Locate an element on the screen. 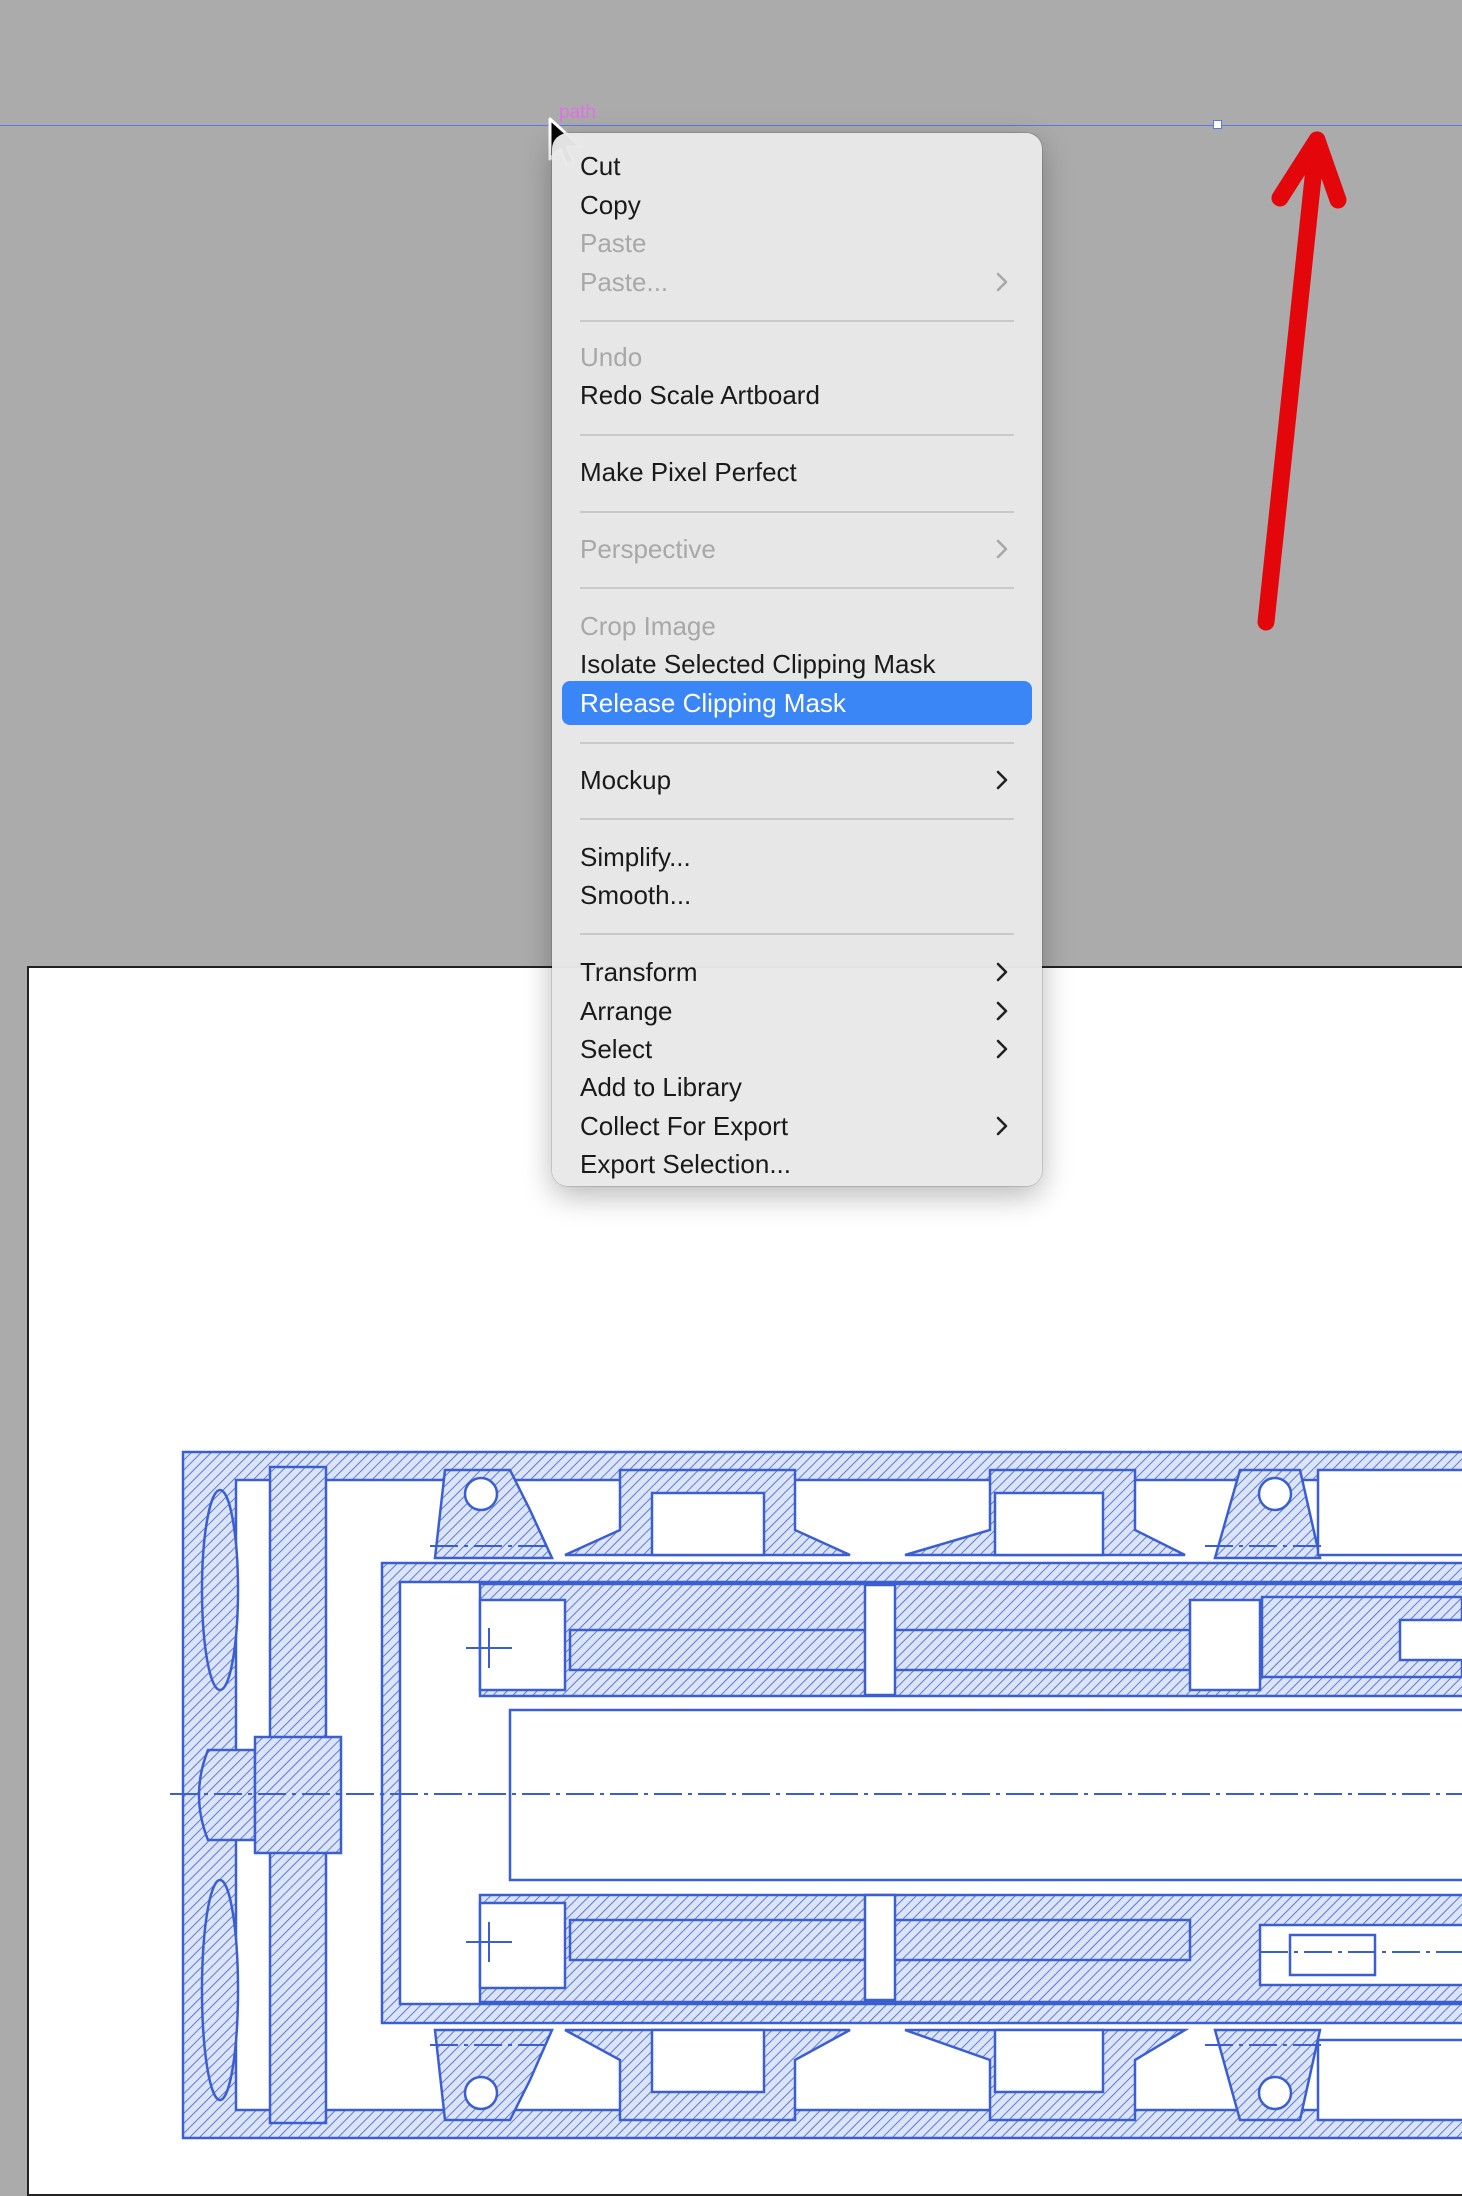 This screenshot has height=2196, width=1462. menu-item-label: Redo Scale Artboard is located at coordinates (700, 395).